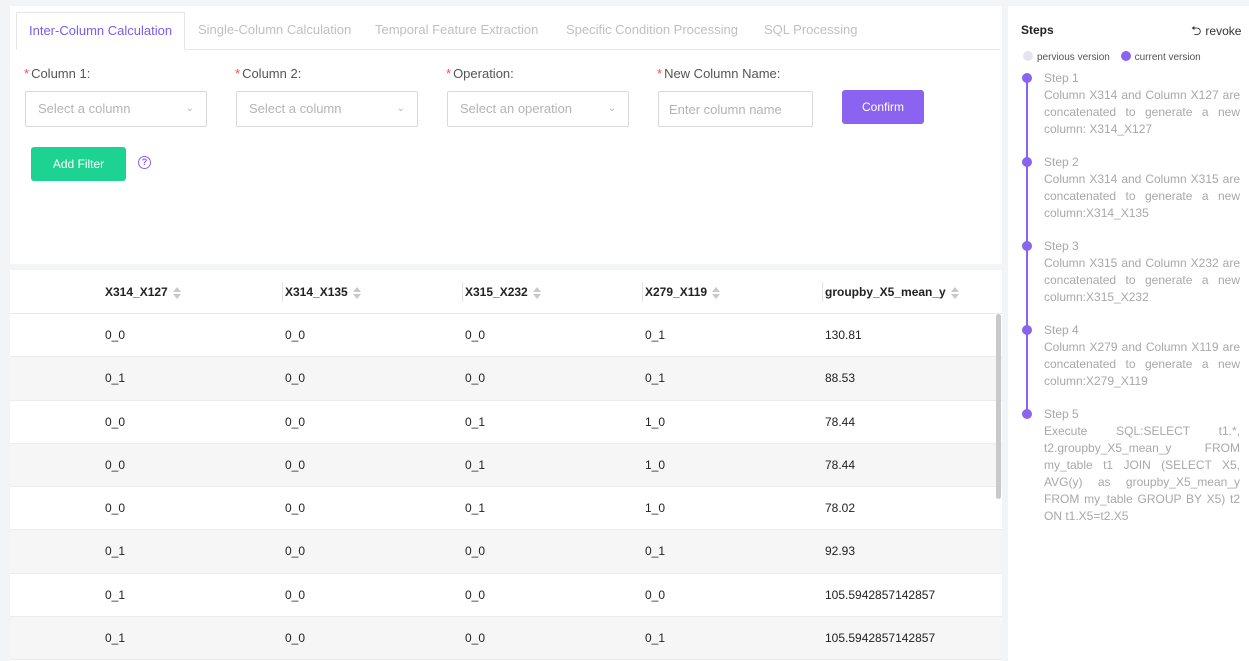 The height and width of the screenshot is (661, 1249). What do you see at coordinates (719, 73) in the screenshot?
I see `new-column-label: * New Column Name:` at bounding box center [719, 73].